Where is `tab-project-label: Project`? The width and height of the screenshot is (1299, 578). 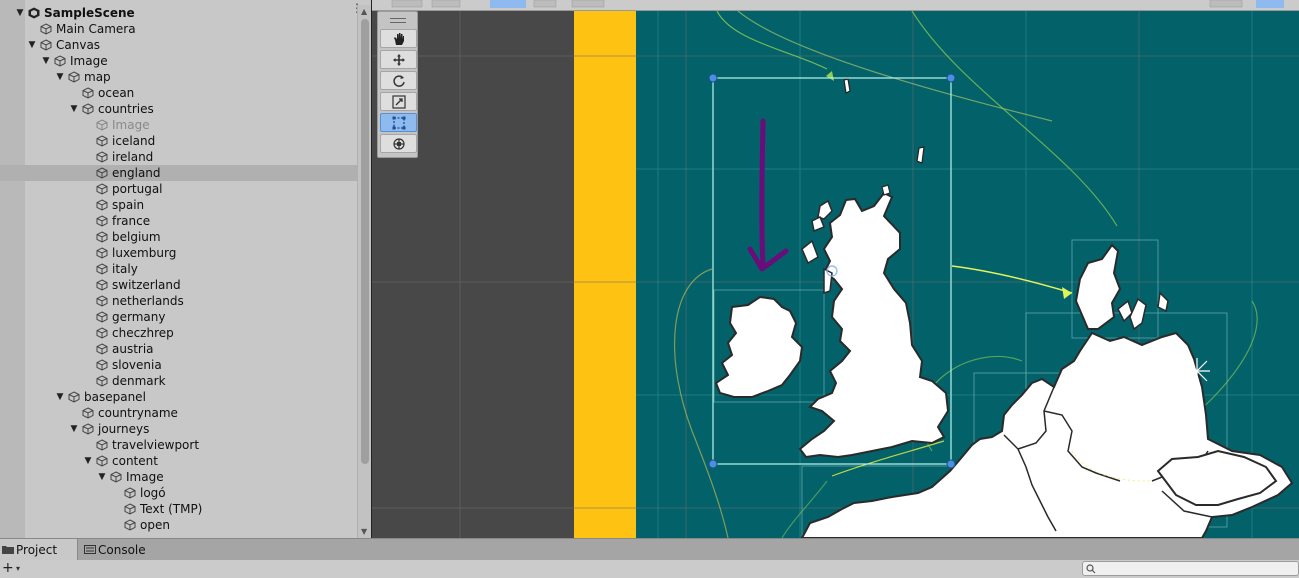
tab-project-label: Project is located at coordinates (37, 550).